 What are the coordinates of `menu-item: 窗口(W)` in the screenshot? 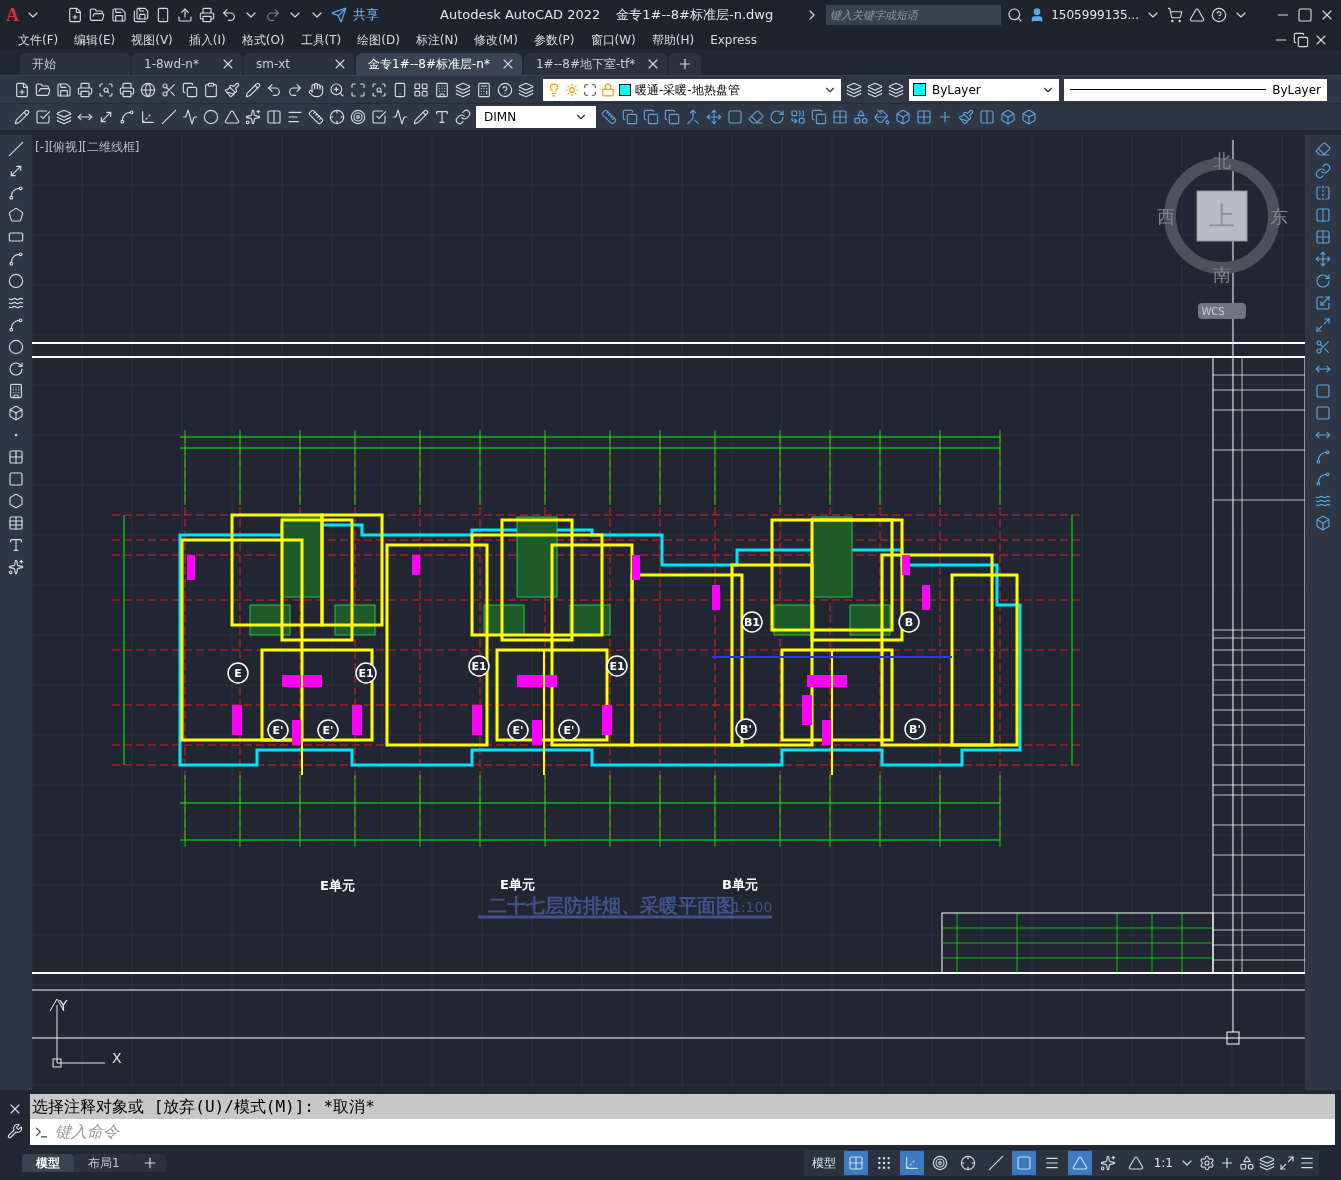 It's located at (613, 40).